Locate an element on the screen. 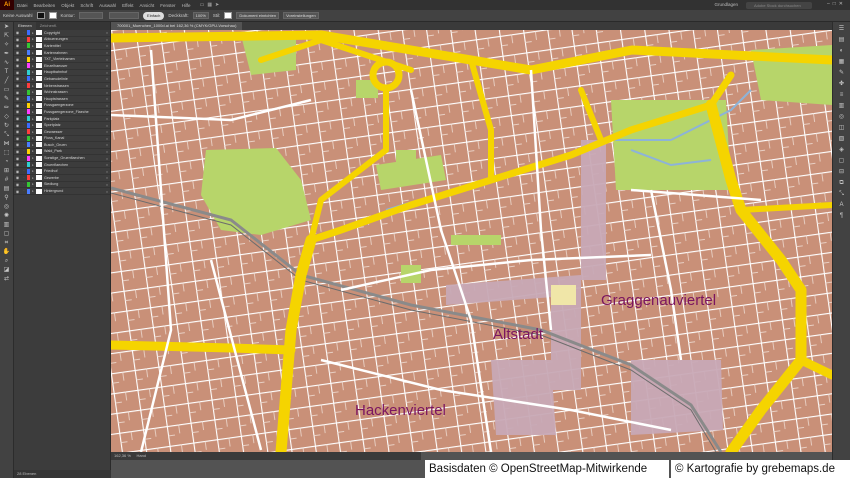 Image resolution: width=850 pixels, height=478 pixels. layer-name: Sportplatz is located at coordinates (74, 125).